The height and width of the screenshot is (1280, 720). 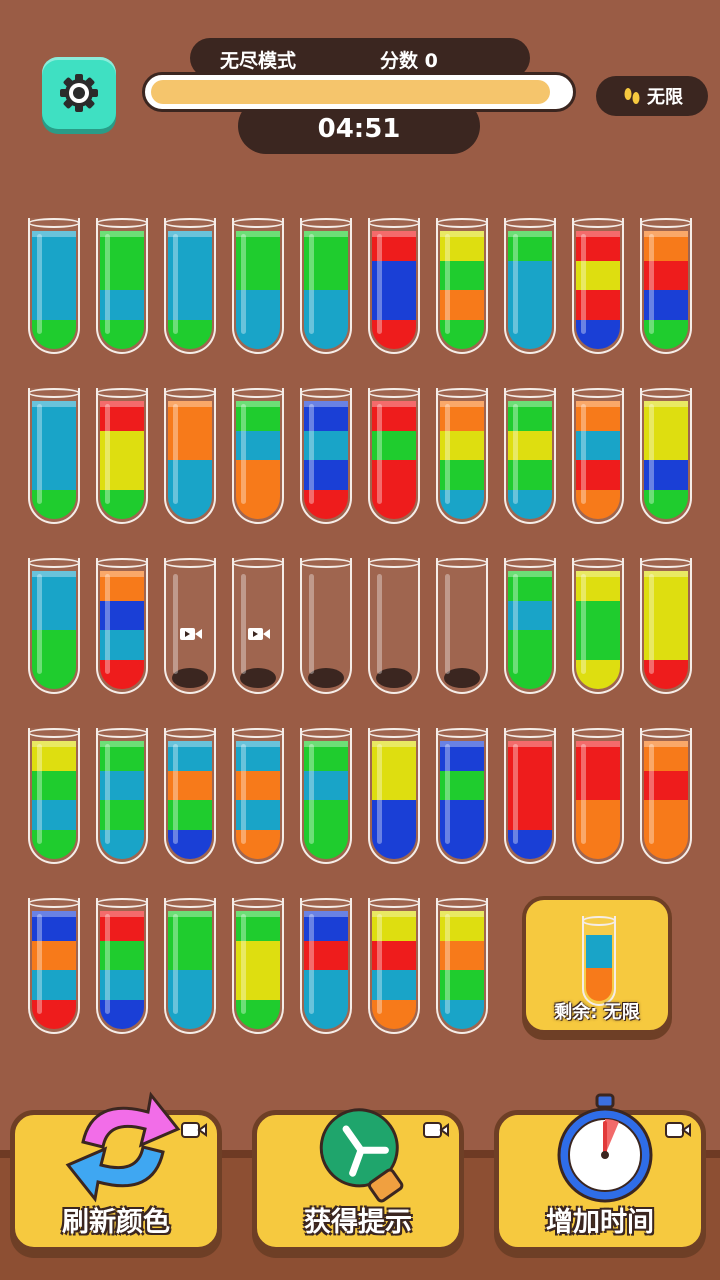 What do you see at coordinates (258, 61) in the screenshot?
I see `mode-label: 无尽模式` at bounding box center [258, 61].